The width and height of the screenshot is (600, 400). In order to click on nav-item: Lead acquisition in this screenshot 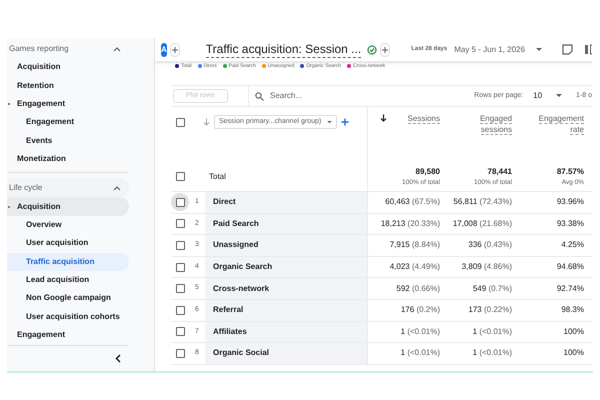, I will do `click(68, 280)`.